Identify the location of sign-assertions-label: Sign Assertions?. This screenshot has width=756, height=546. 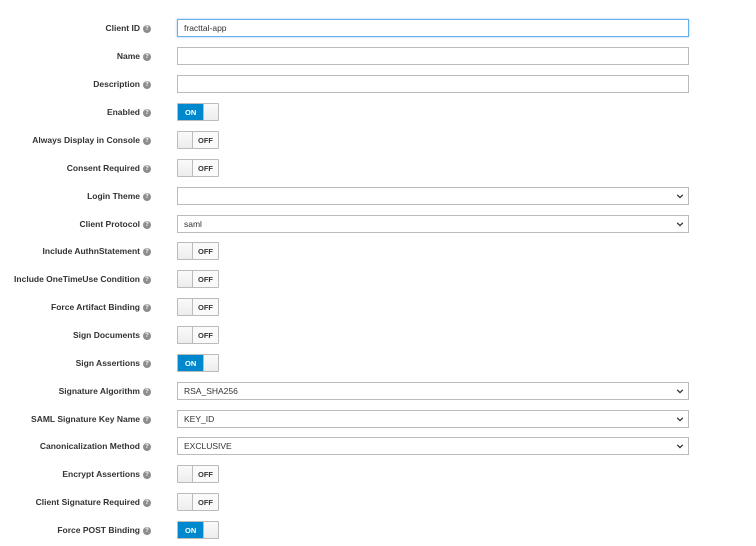
(75, 363).